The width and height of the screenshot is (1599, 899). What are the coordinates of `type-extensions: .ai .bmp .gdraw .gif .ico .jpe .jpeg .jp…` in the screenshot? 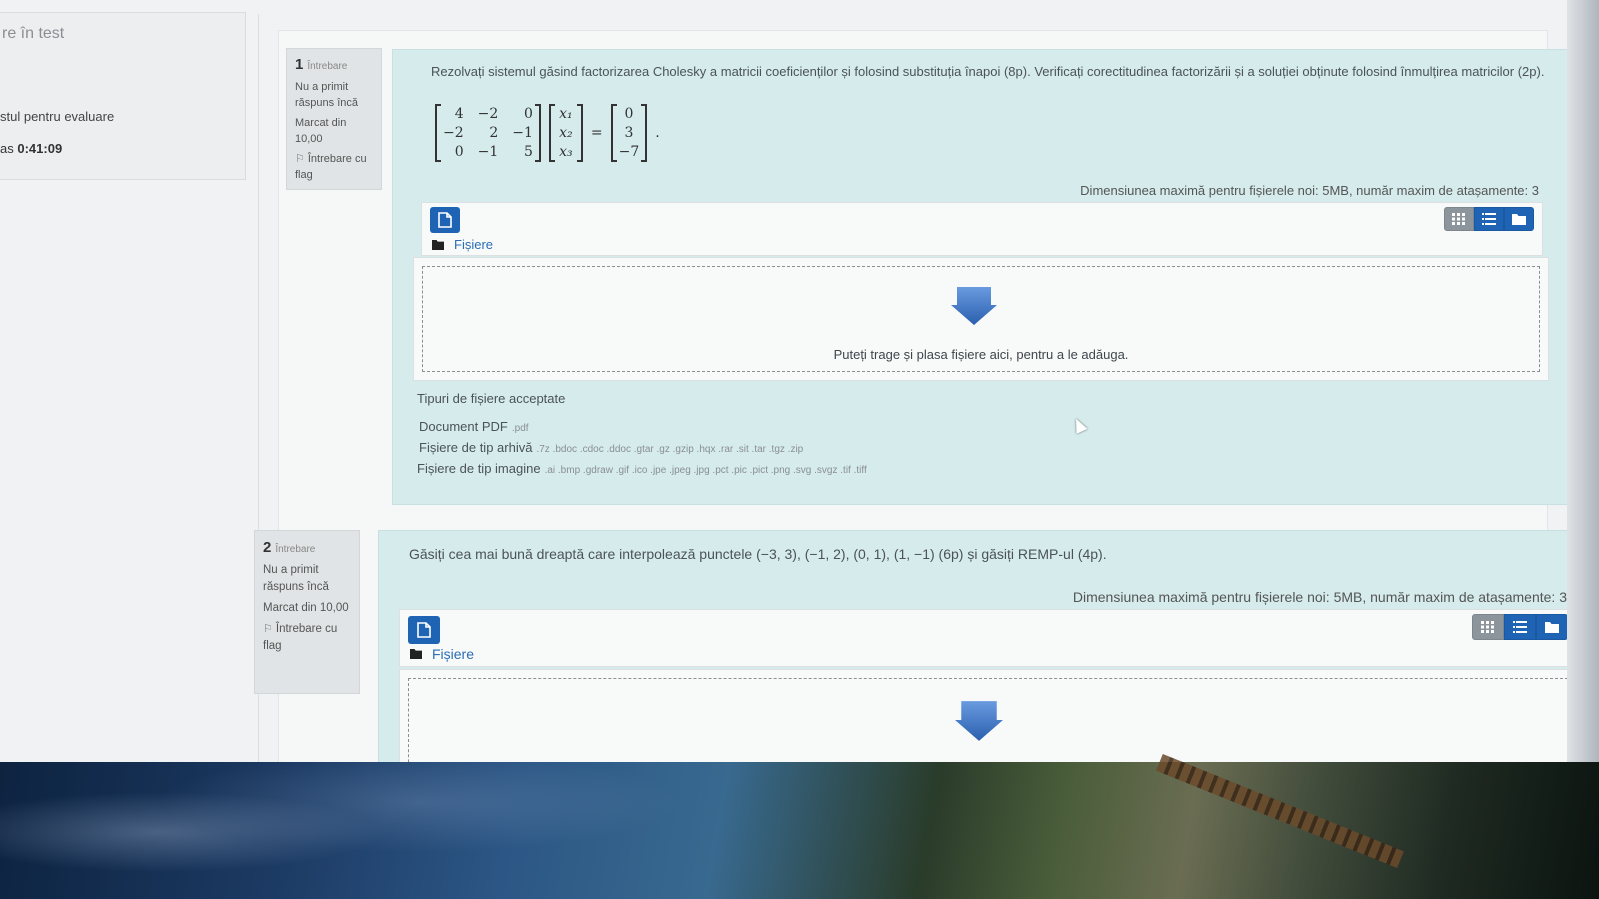 It's located at (705, 470).